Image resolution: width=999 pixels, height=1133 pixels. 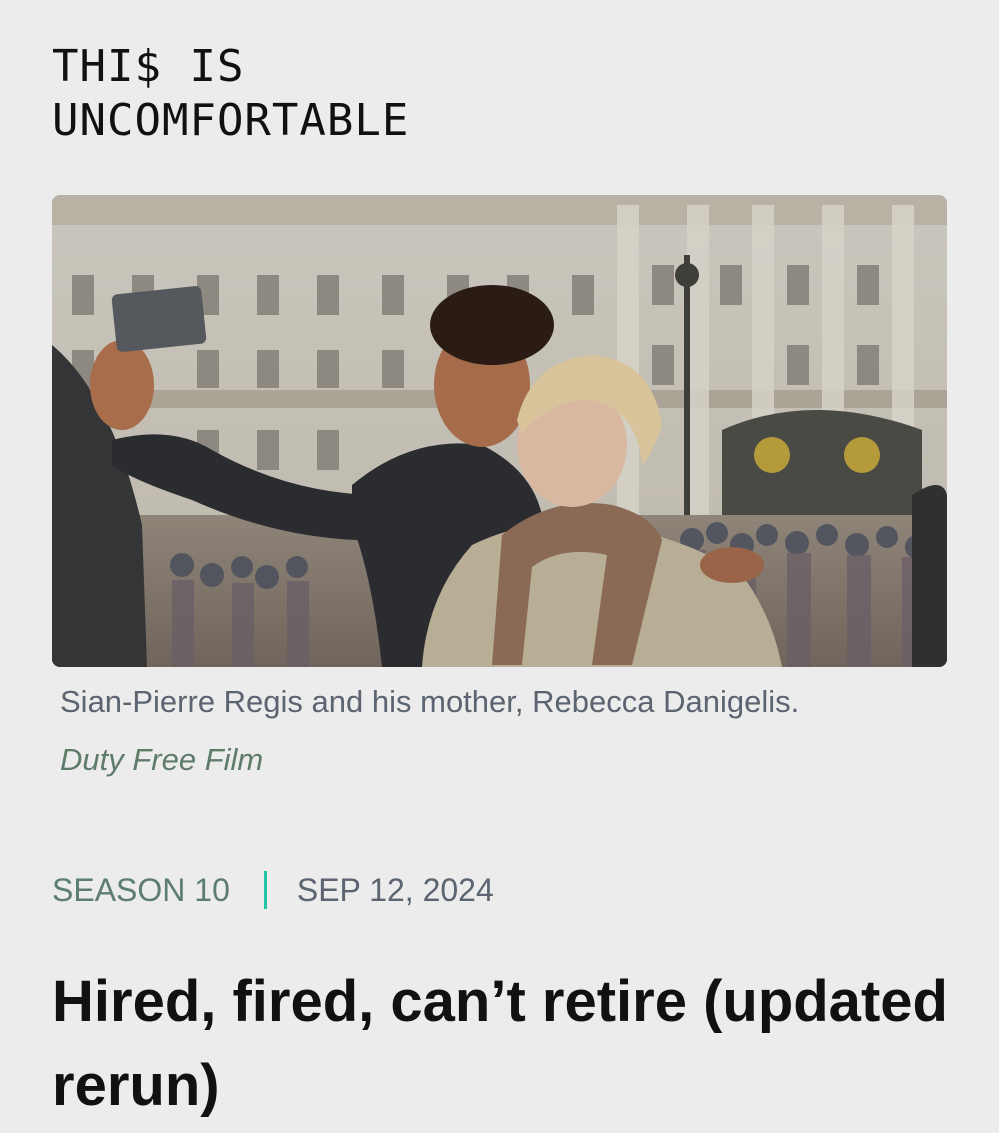 What do you see at coordinates (162, 759) in the screenshot?
I see `photo-credit: Duty Free Film` at bounding box center [162, 759].